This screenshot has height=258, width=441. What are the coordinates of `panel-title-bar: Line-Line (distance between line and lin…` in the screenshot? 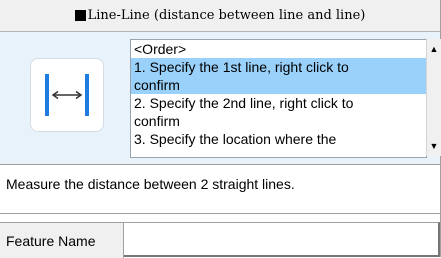 It's located at (220, 16).